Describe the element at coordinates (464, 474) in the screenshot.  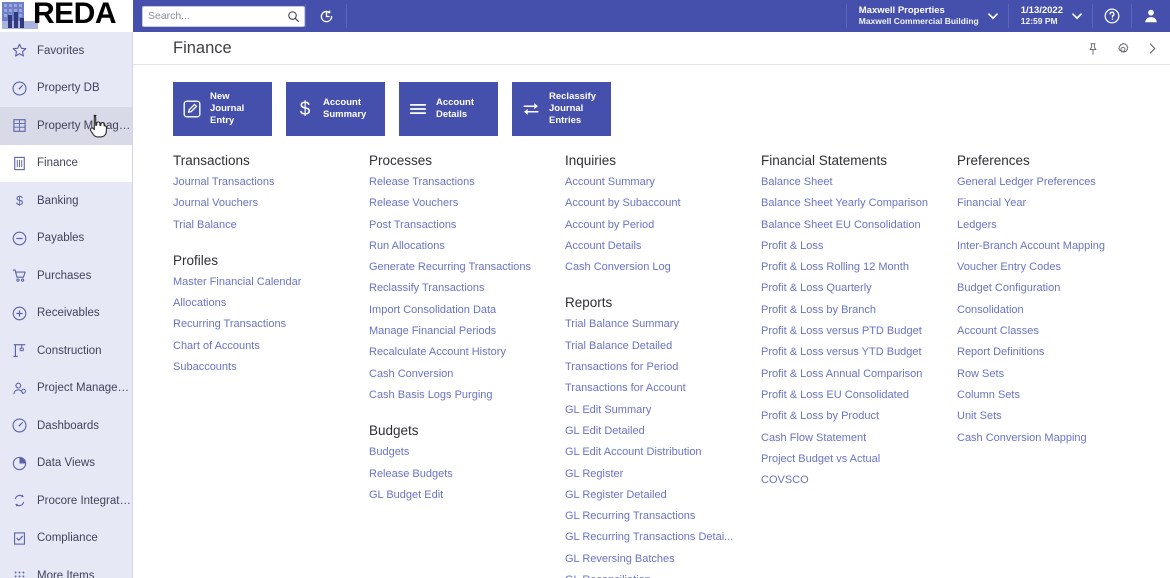
I see `nav-link: Release Budgets` at that location.